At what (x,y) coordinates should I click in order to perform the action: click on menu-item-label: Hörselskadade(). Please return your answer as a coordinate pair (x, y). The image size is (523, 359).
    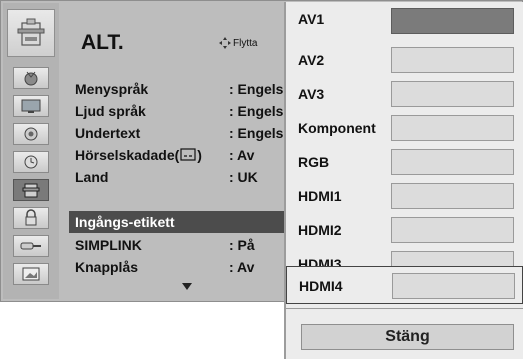
    Looking at the image, I should click on (138, 155).